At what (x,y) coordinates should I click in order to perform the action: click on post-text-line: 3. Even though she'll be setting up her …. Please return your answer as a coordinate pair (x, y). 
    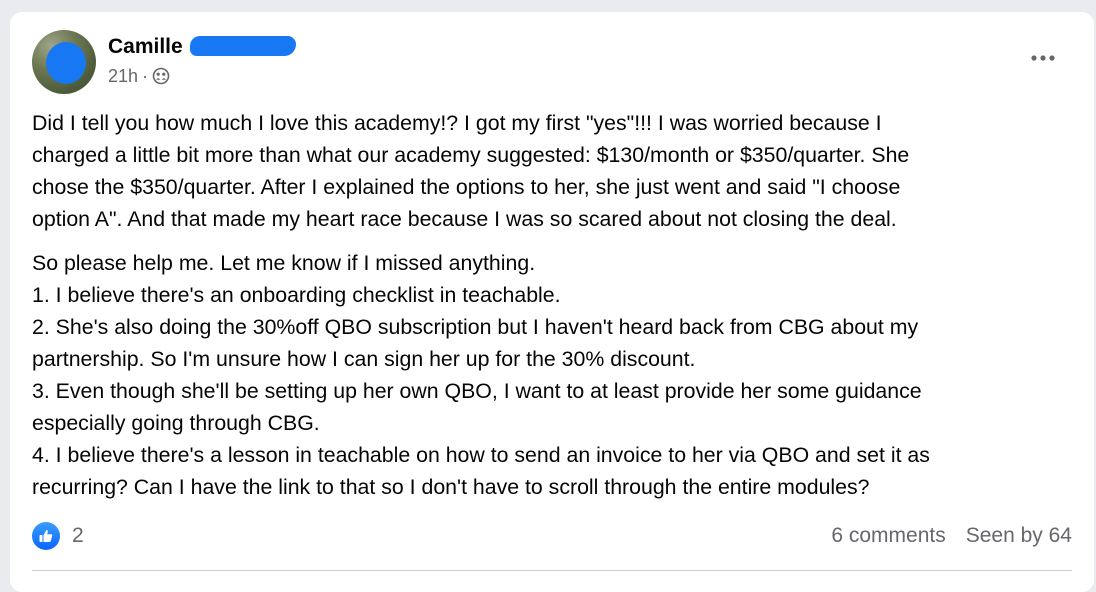
    Looking at the image, I should click on (477, 391).